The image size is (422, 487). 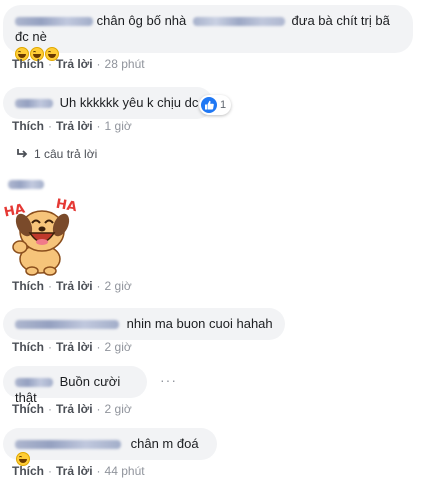 I want to click on comment-bubble: nhin ma buon cuoi hahah, so click(x=144, y=324).